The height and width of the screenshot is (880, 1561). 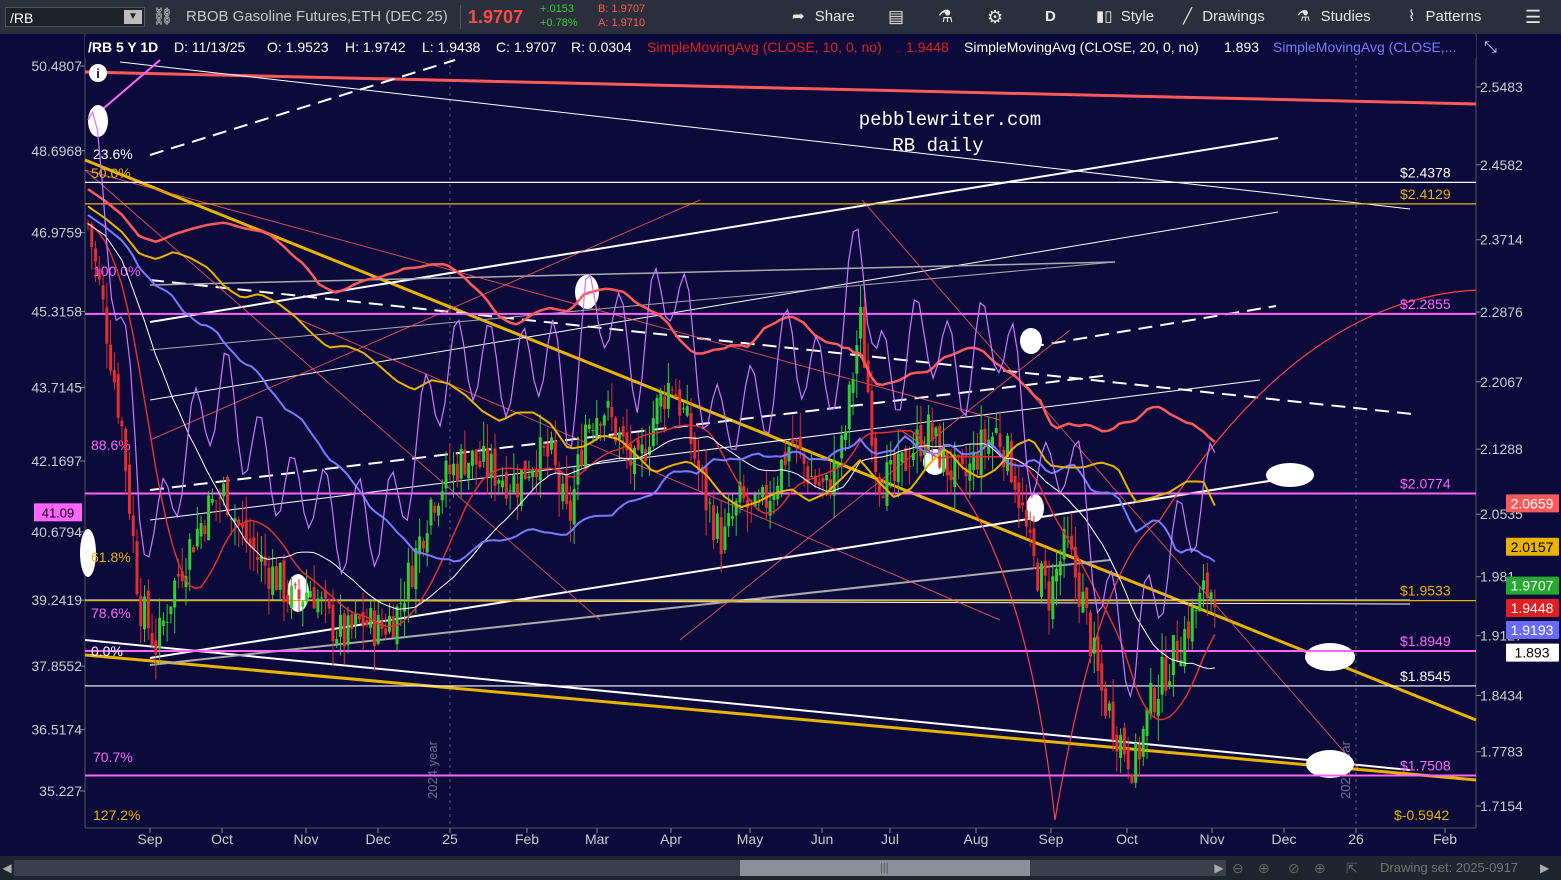 What do you see at coordinates (527, 839) in the screenshot?
I see `x-tick-label: Feb` at bounding box center [527, 839].